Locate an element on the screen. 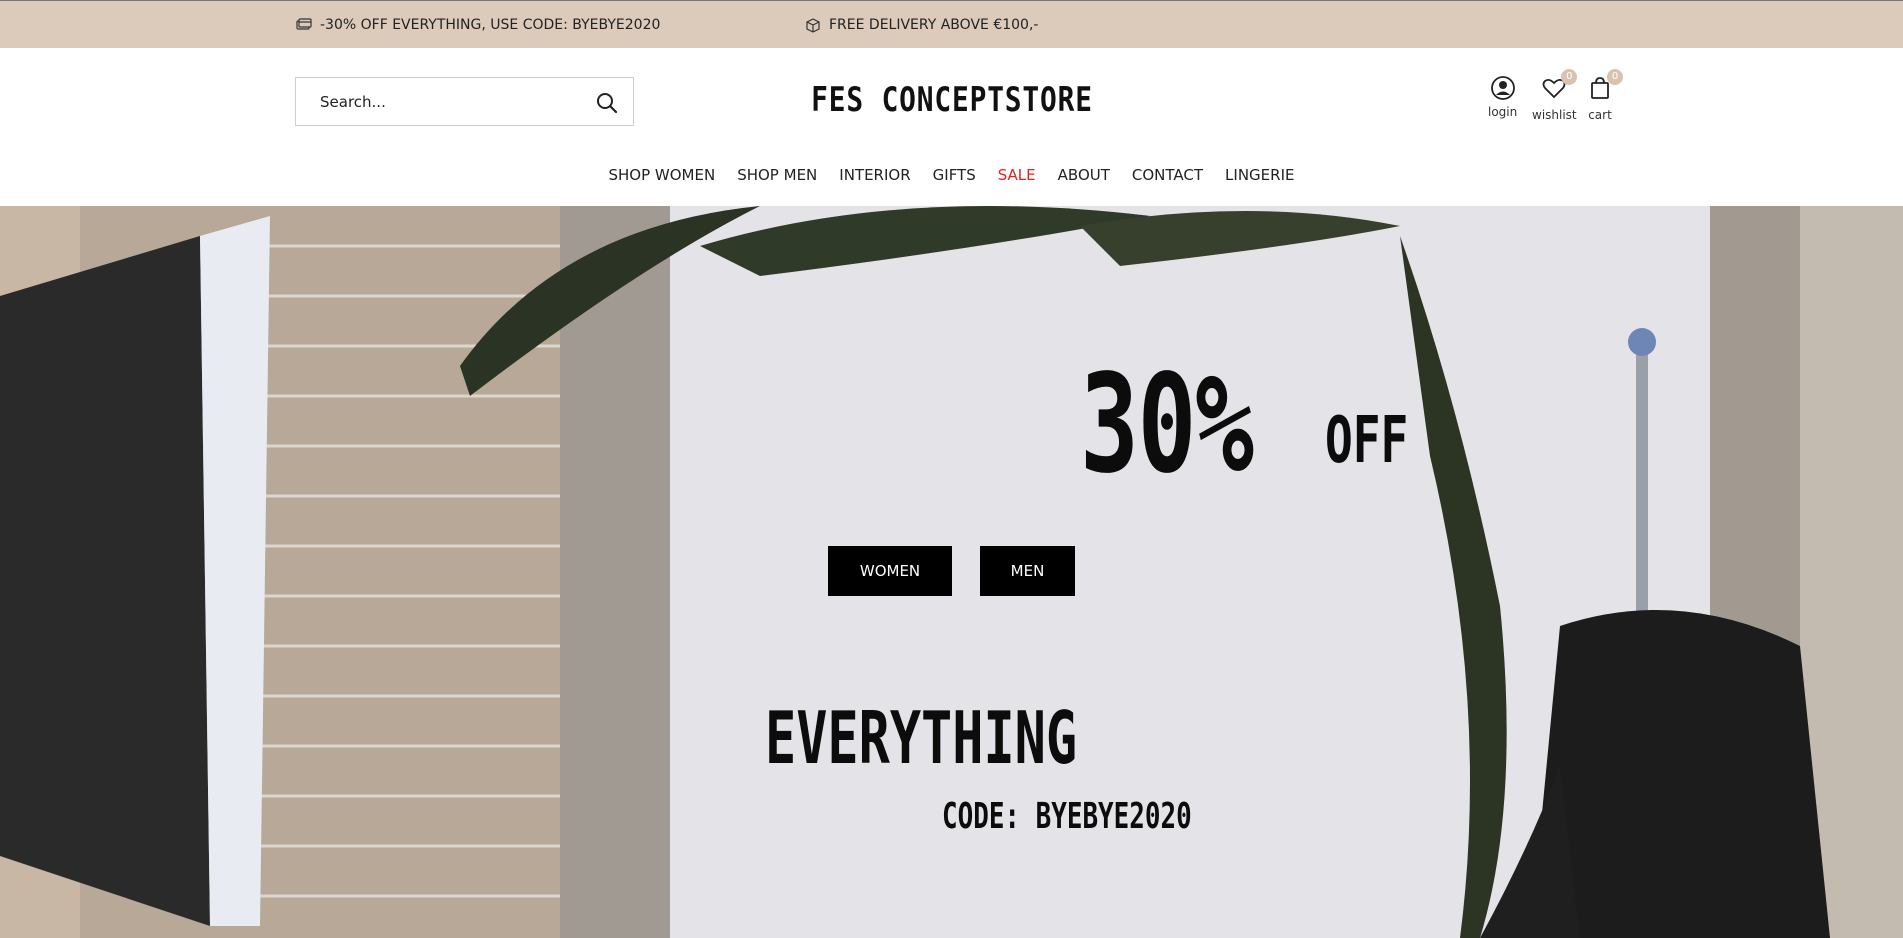 This screenshot has width=1903, height=938. box-icon is located at coordinates (813, 25).